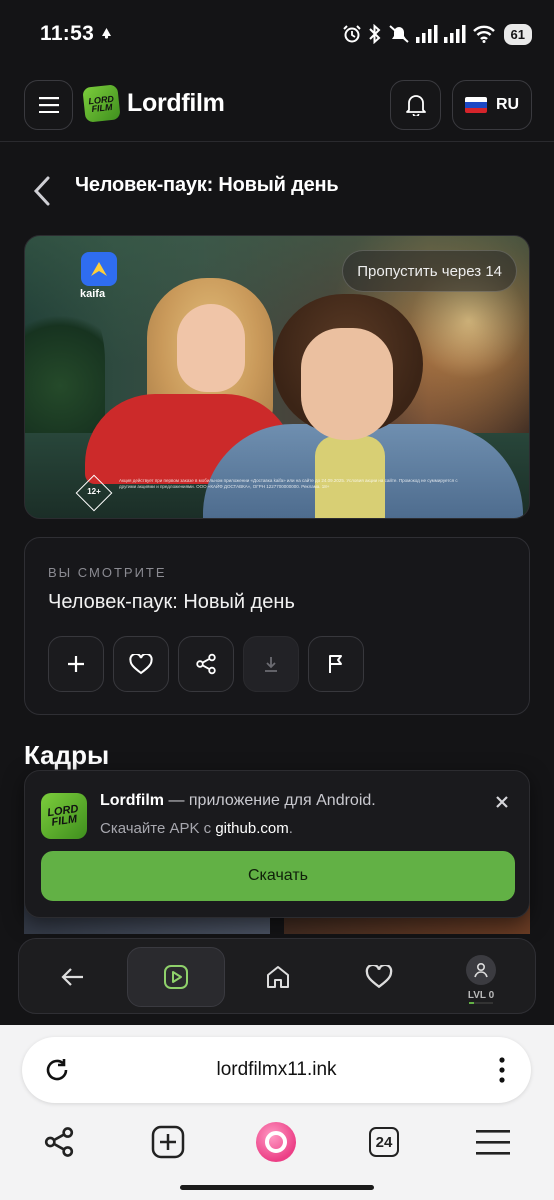 The image size is (554, 1200). I want to click on level-progress-bar, so click(481, 1003).